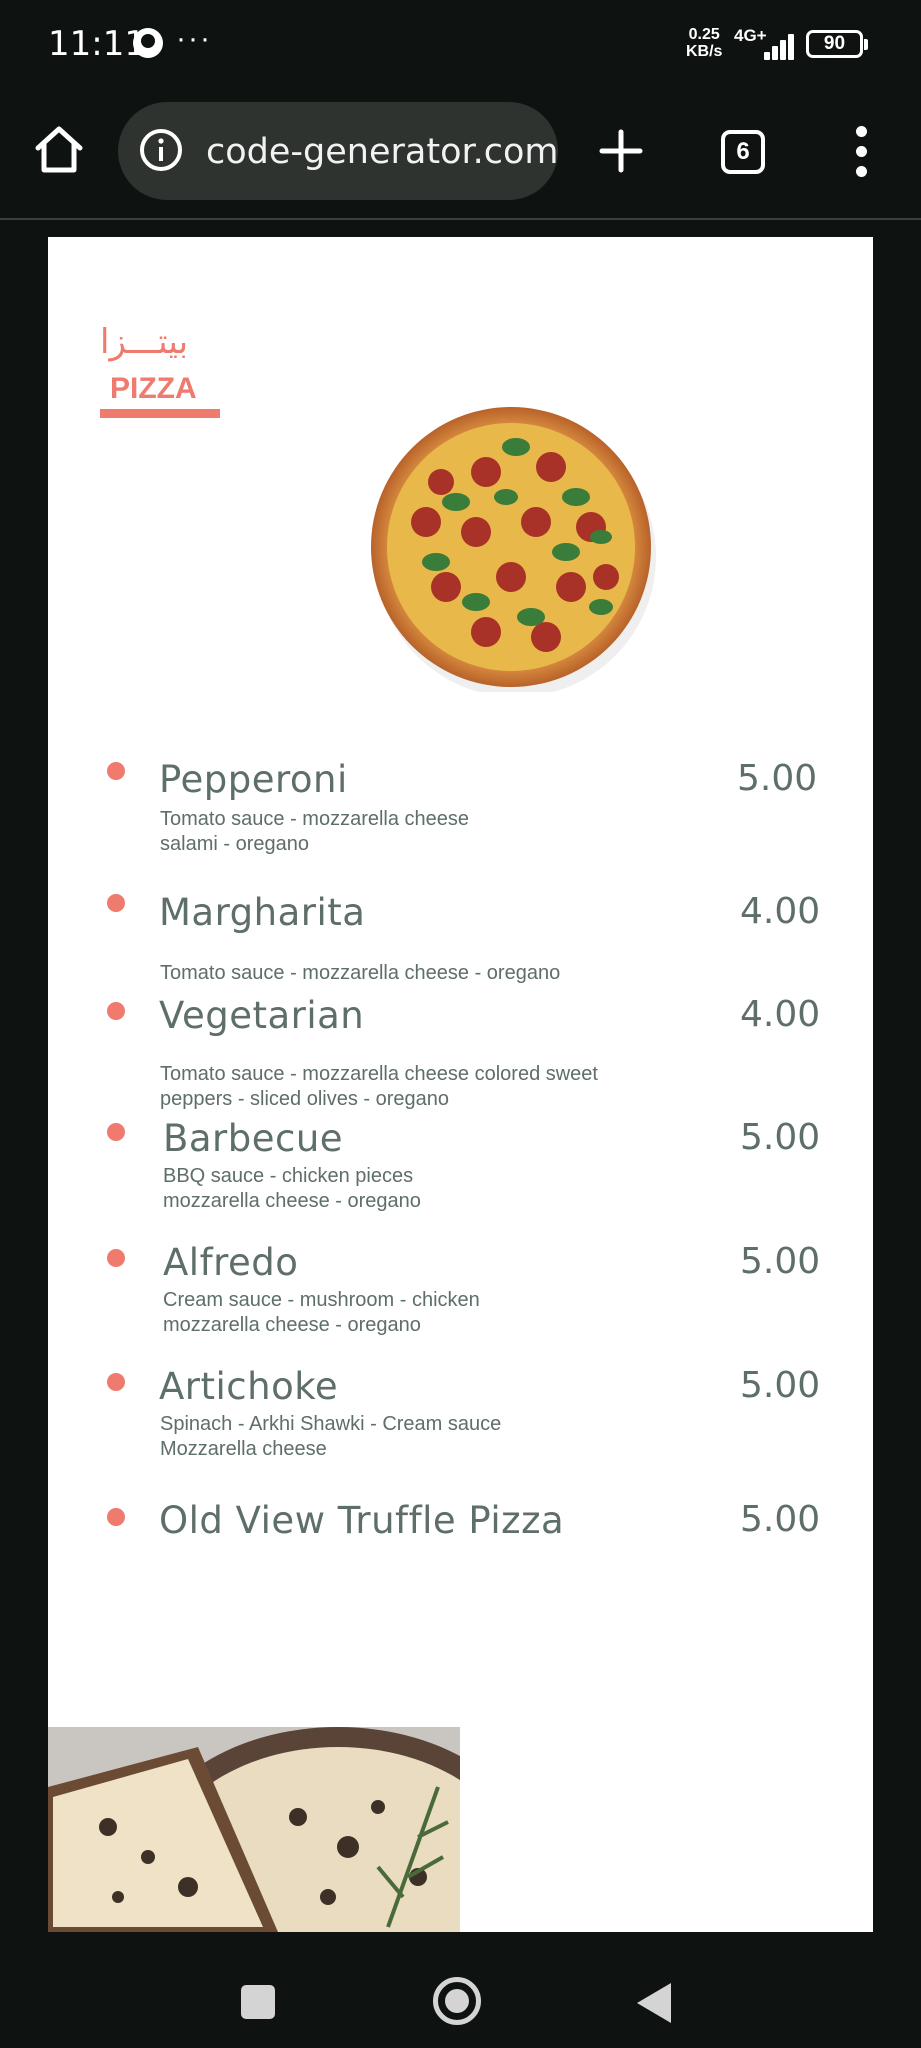 This screenshot has width=921, height=2048. I want to click on item-name: Margharita, so click(262, 912).